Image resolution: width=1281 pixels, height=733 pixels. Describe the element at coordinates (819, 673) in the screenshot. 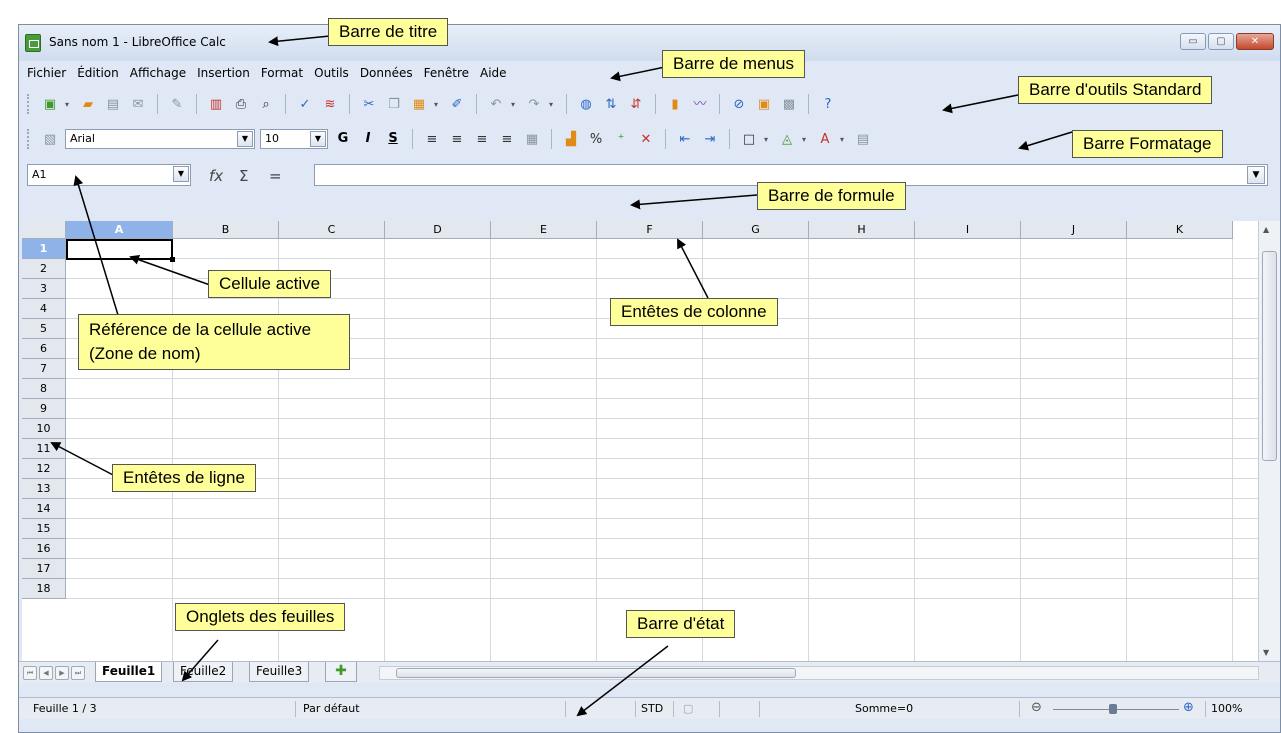

I see `horizontal-scrollbar` at that location.